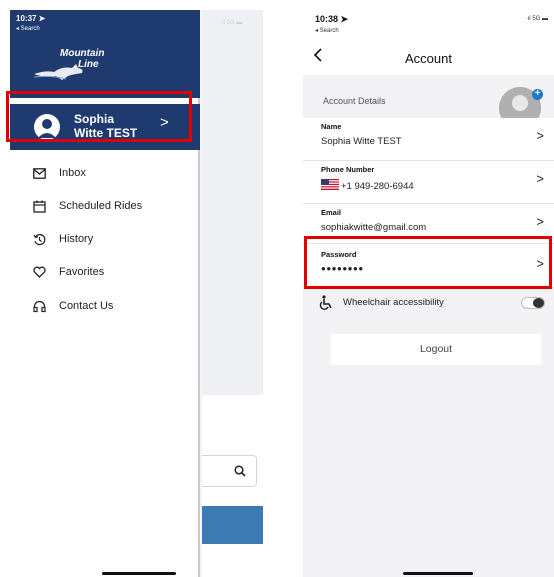 The width and height of the screenshot is (554, 577). Describe the element at coordinates (105, 173) in the screenshot. I see `menu-item-inbox: Inbox` at that location.